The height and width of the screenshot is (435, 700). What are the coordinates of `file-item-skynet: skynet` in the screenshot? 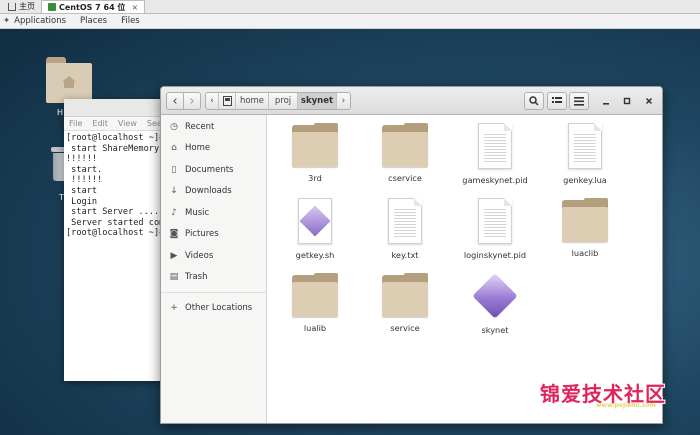 It's located at (495, 304).